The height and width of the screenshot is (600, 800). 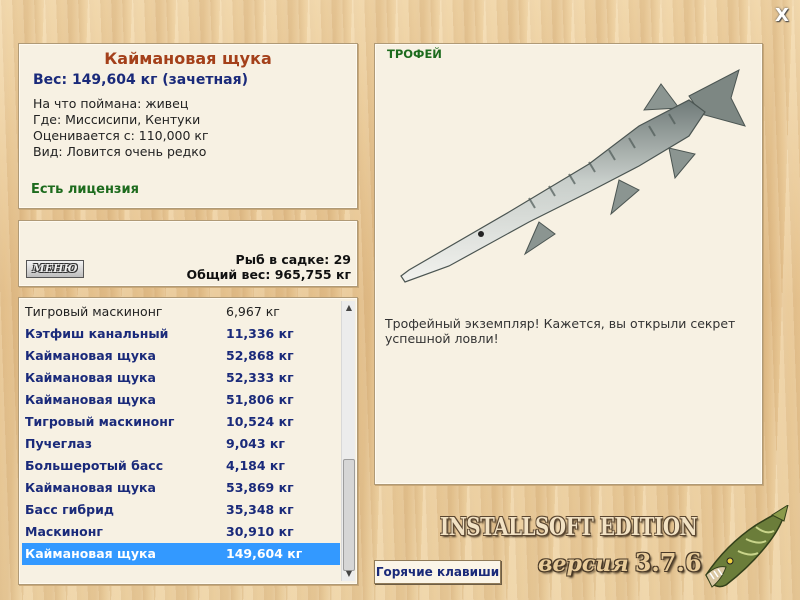 What do you see at coordinates (583, 564) in the screenshot?
I see `version-word: версия` at bounding box center [583, 564].